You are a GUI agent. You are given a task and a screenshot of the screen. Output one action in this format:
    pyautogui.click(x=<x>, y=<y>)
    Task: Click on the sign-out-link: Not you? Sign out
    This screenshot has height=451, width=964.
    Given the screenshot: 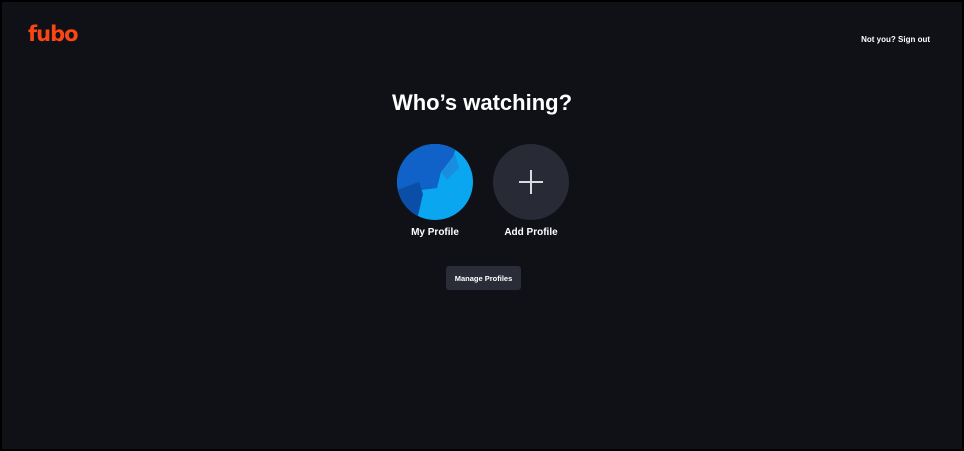 What is the action you would take?
    pyautogui.click(x=895, y=40)
    